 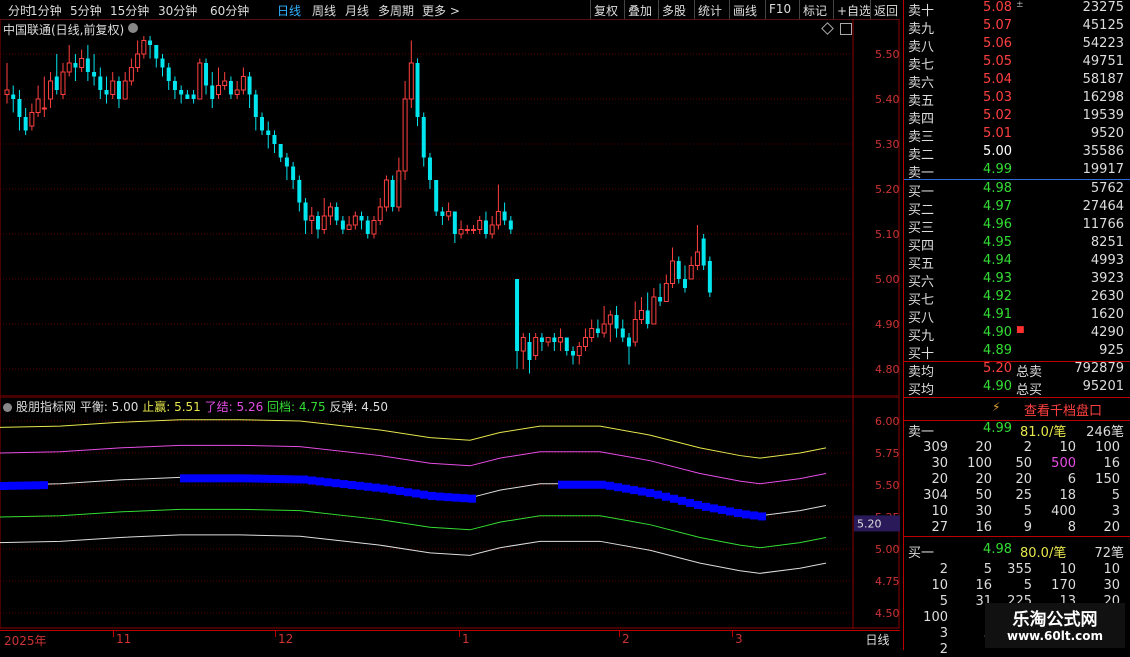 I want to click on period-5: 60分钟, so click(x=229, y=10).